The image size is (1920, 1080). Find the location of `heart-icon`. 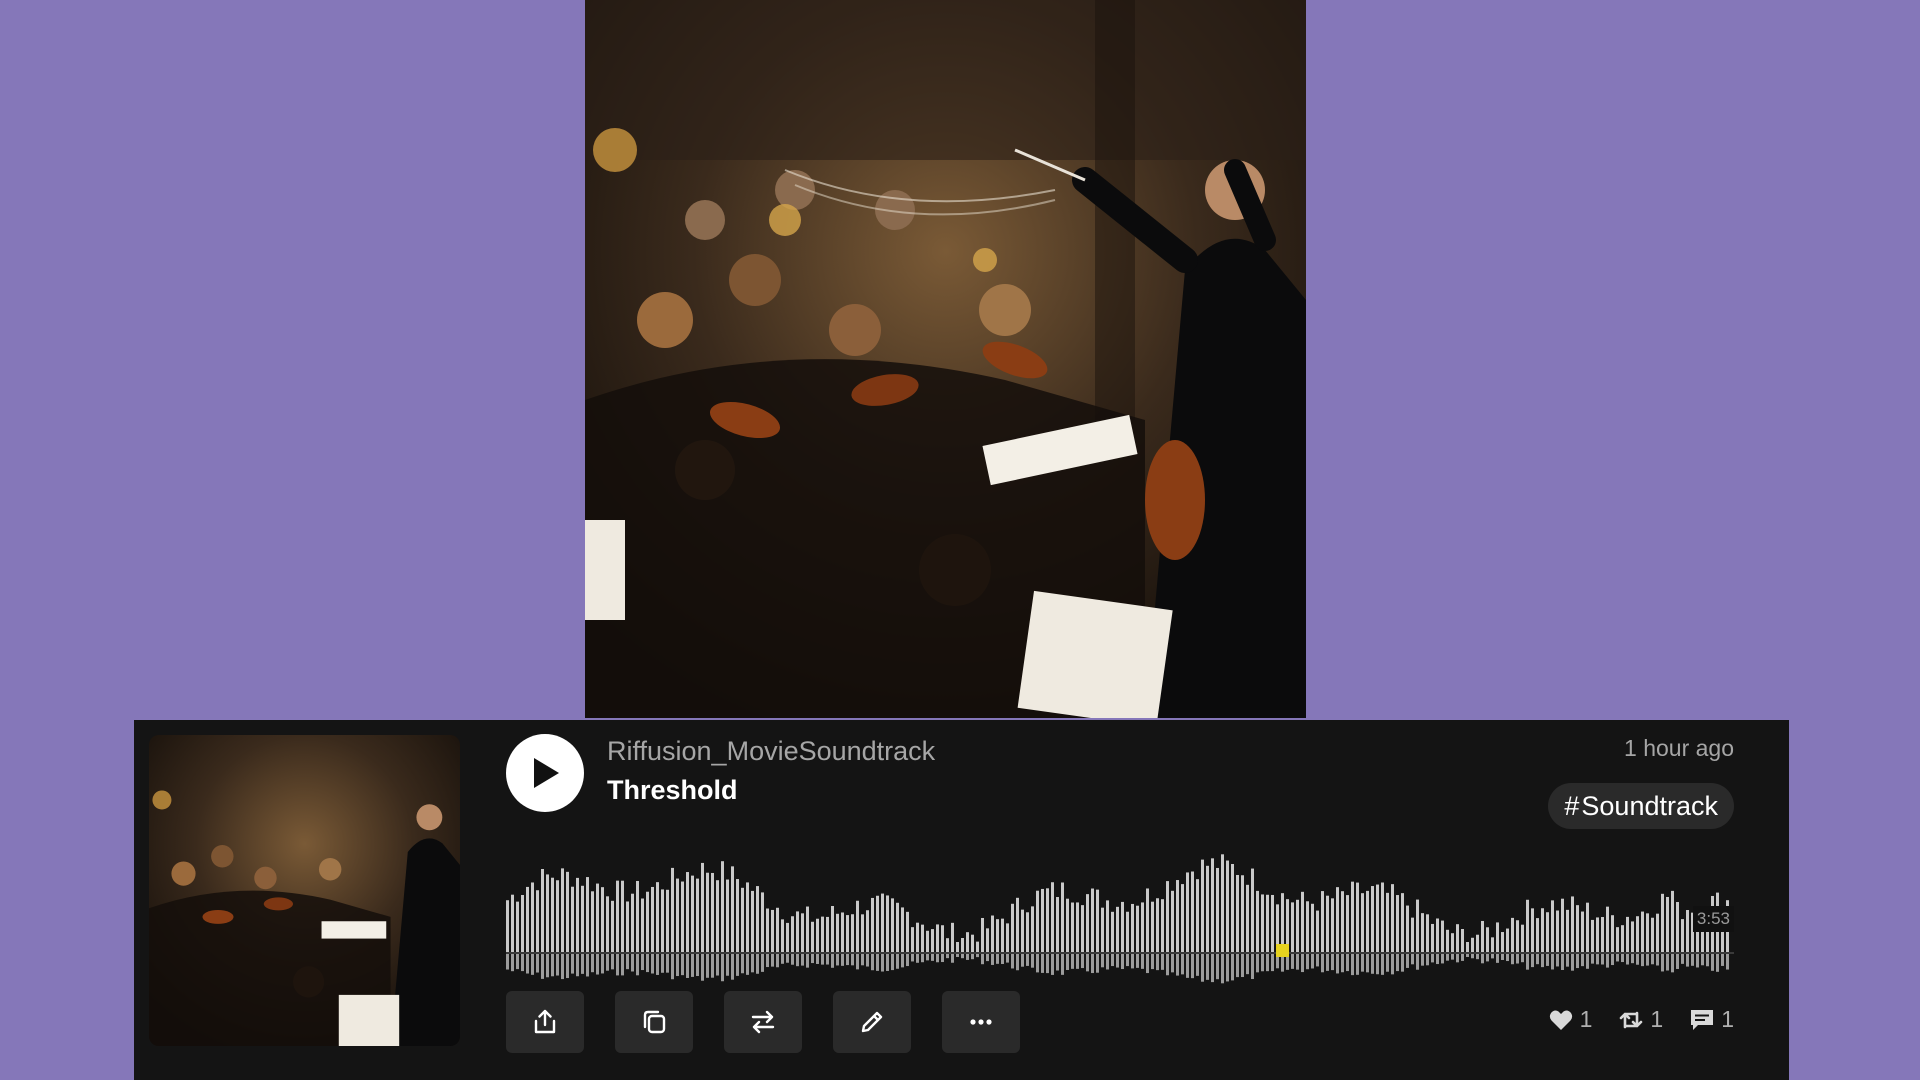

heart-icon is located at coordinates (1560, 1020).